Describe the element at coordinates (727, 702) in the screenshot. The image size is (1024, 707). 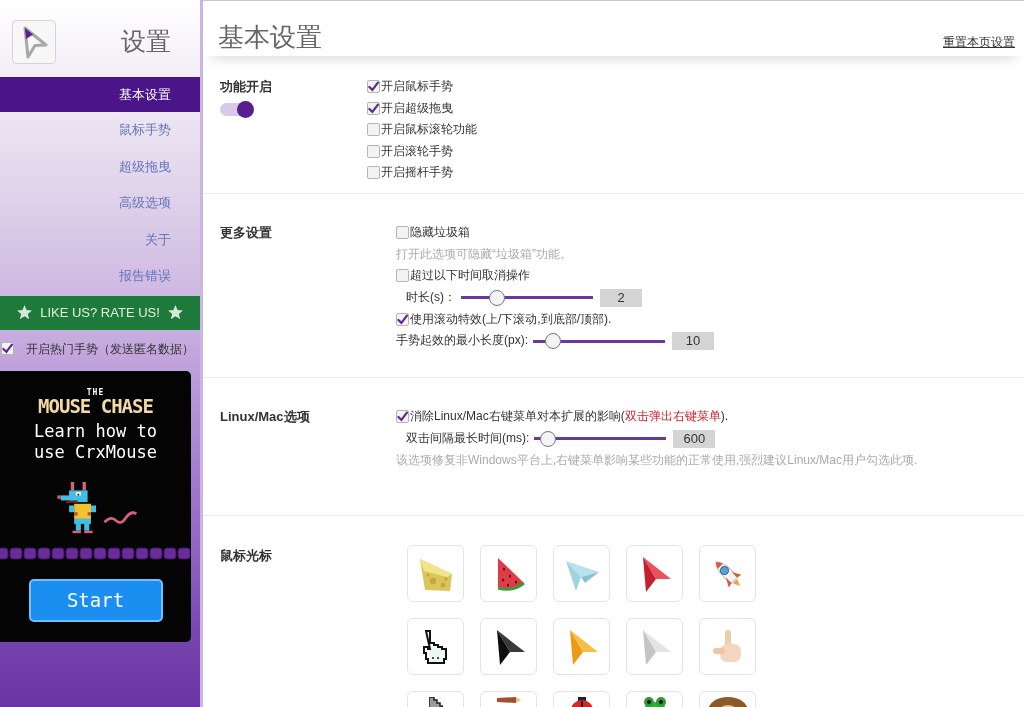
I see `monkey-icon` at that location.